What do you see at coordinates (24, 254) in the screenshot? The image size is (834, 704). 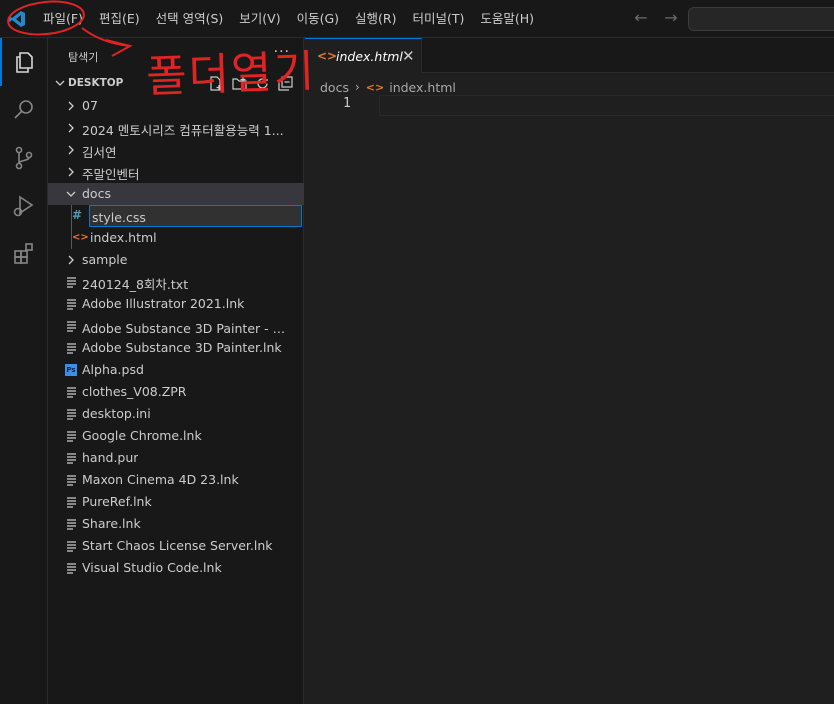 I see `extensions-icon` at bounding box center [24, 254].